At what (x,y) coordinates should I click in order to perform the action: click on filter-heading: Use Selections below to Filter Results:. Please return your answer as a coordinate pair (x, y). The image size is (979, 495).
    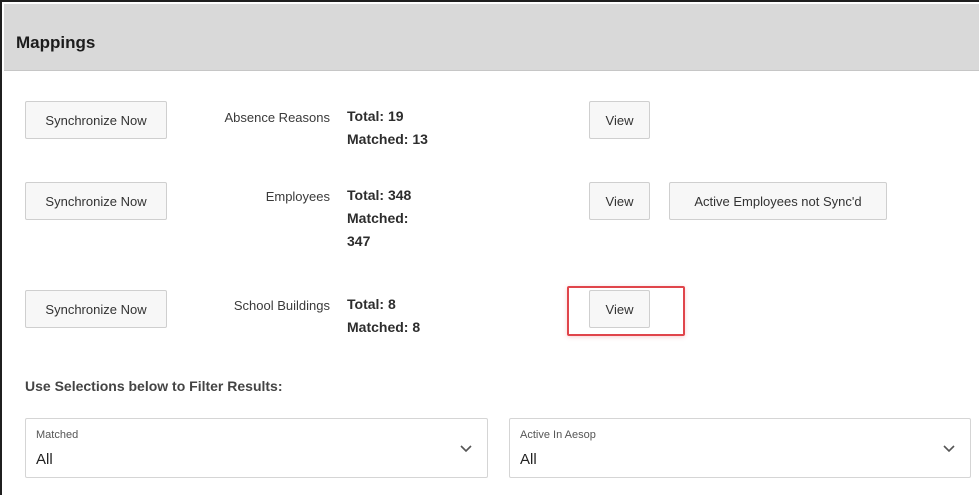
    Looking at the image, I should click on (154, 386).